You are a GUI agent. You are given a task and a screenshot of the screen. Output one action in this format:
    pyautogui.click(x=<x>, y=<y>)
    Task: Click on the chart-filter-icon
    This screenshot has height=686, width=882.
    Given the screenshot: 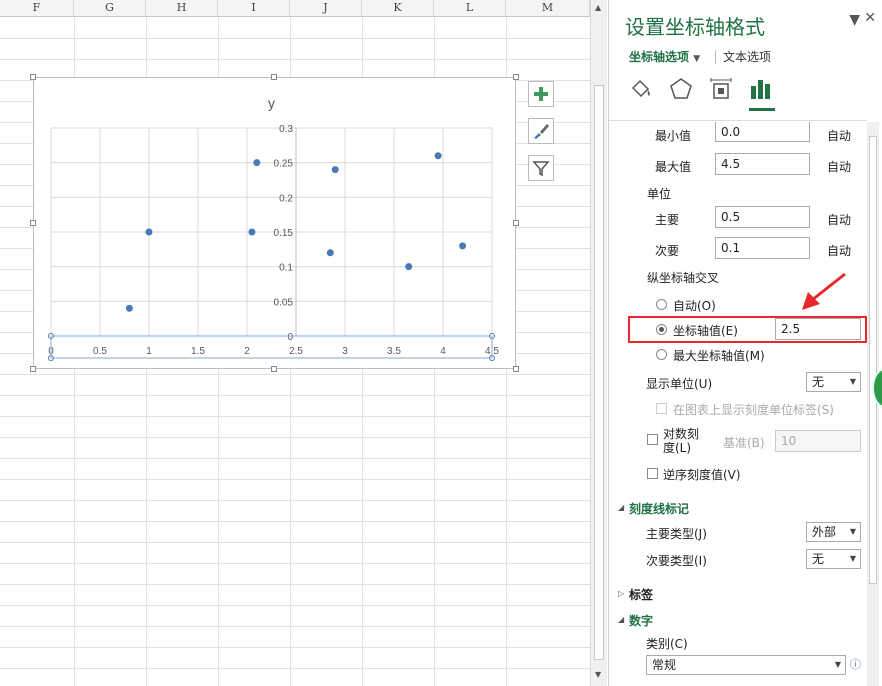 What is the action you would take?
    pyautogui.click(x=541, y=169)
    